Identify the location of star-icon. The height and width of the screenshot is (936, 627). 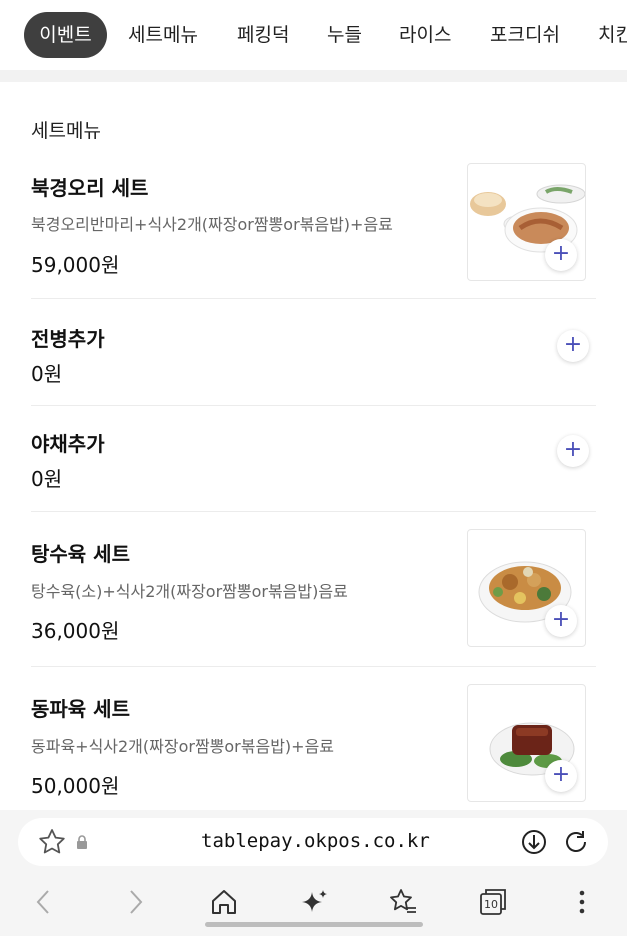
(52, 842).